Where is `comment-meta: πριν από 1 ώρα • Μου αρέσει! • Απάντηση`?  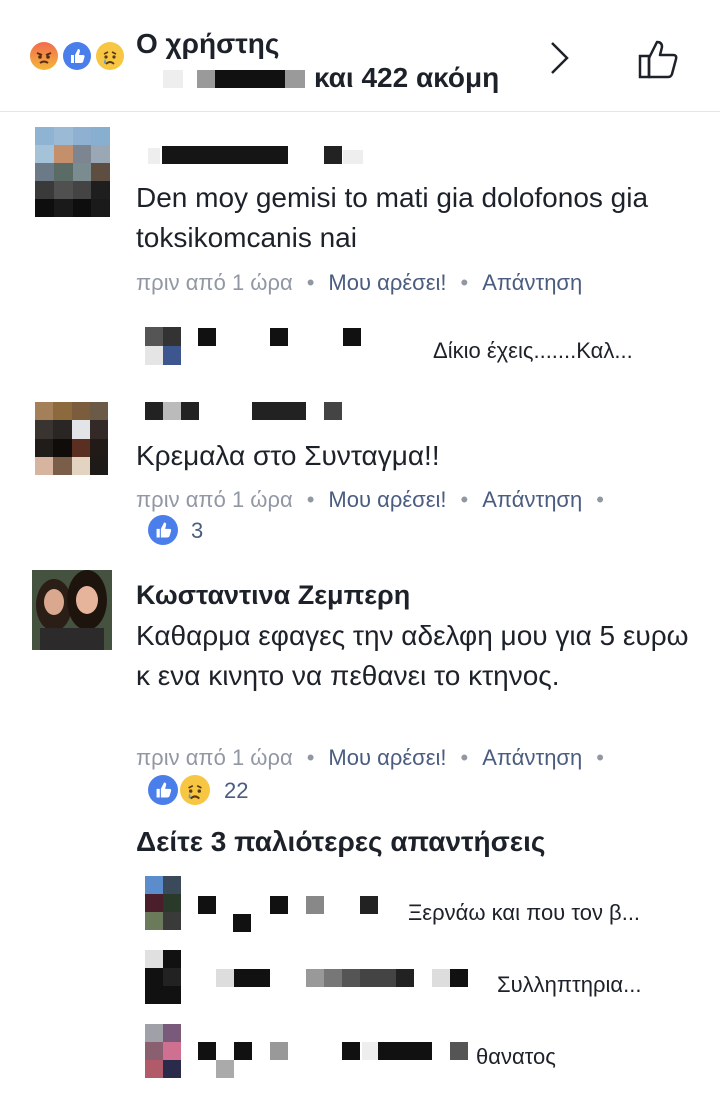 comment-meta: πριν από 1 ώρα • Μου αρέσει! • Απάντηση is located at coordinates (359, 282).